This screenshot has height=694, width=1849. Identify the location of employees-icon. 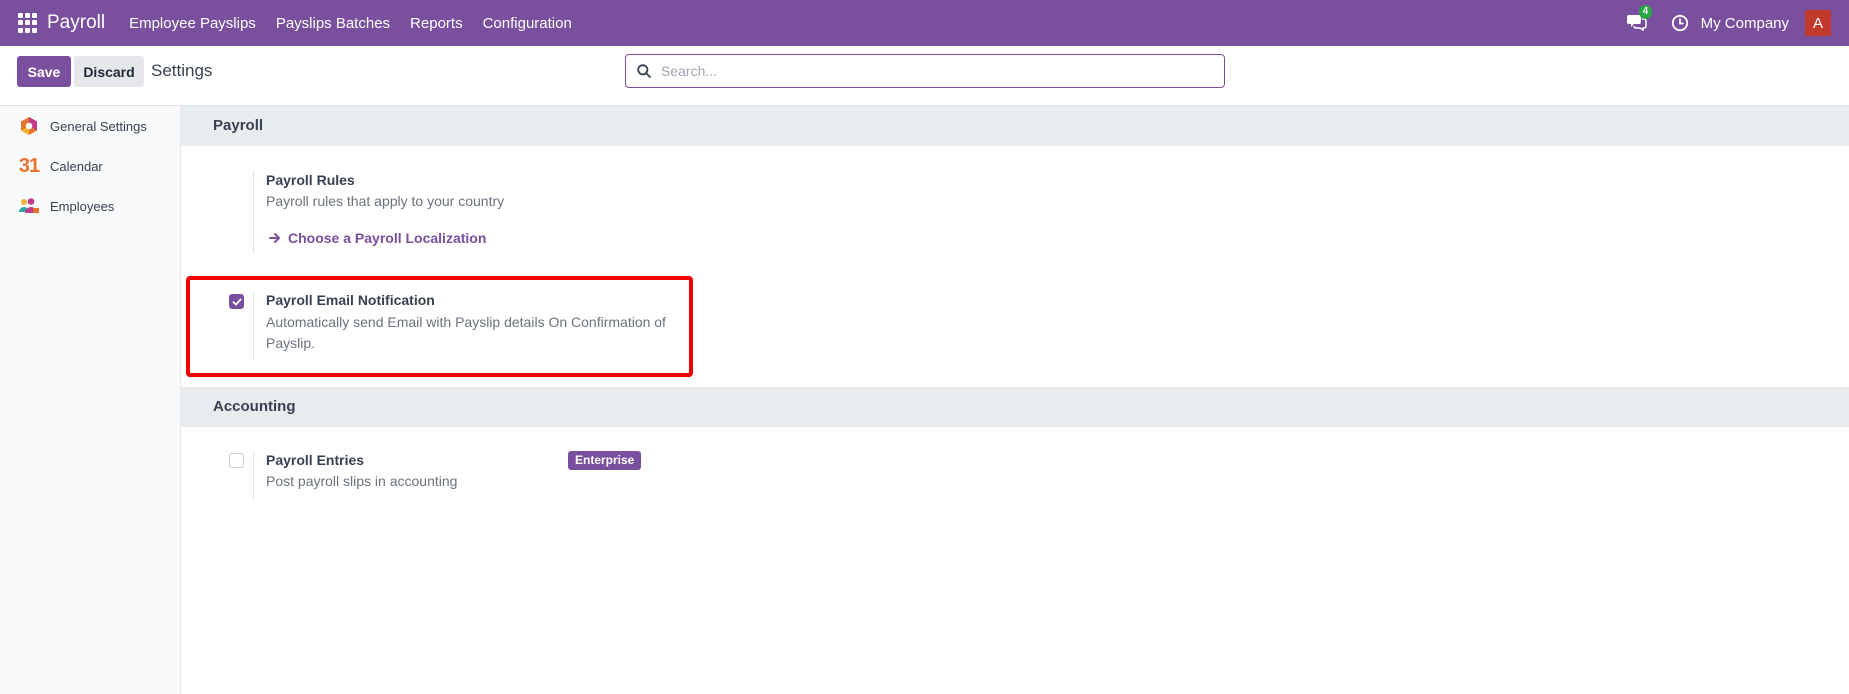
(29, 206).